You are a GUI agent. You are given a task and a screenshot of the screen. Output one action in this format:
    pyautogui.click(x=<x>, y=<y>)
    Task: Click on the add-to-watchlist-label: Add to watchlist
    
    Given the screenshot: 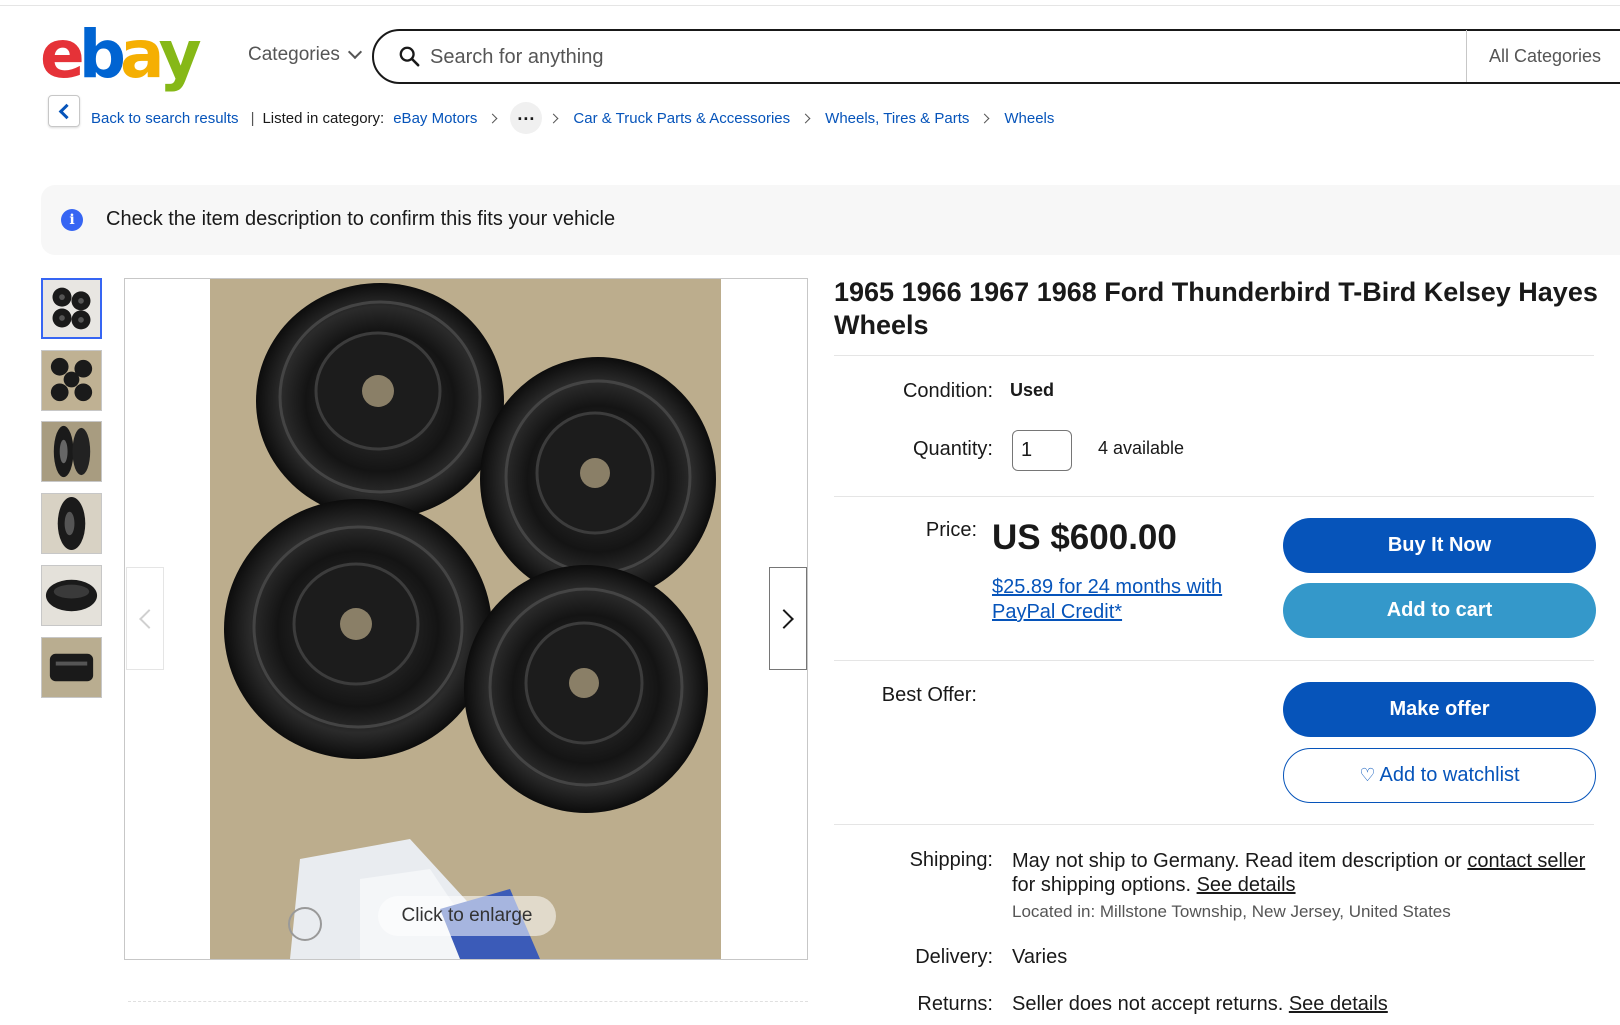 What is the action you would take?
    pyautogui.click(x=1449, y=775)
    